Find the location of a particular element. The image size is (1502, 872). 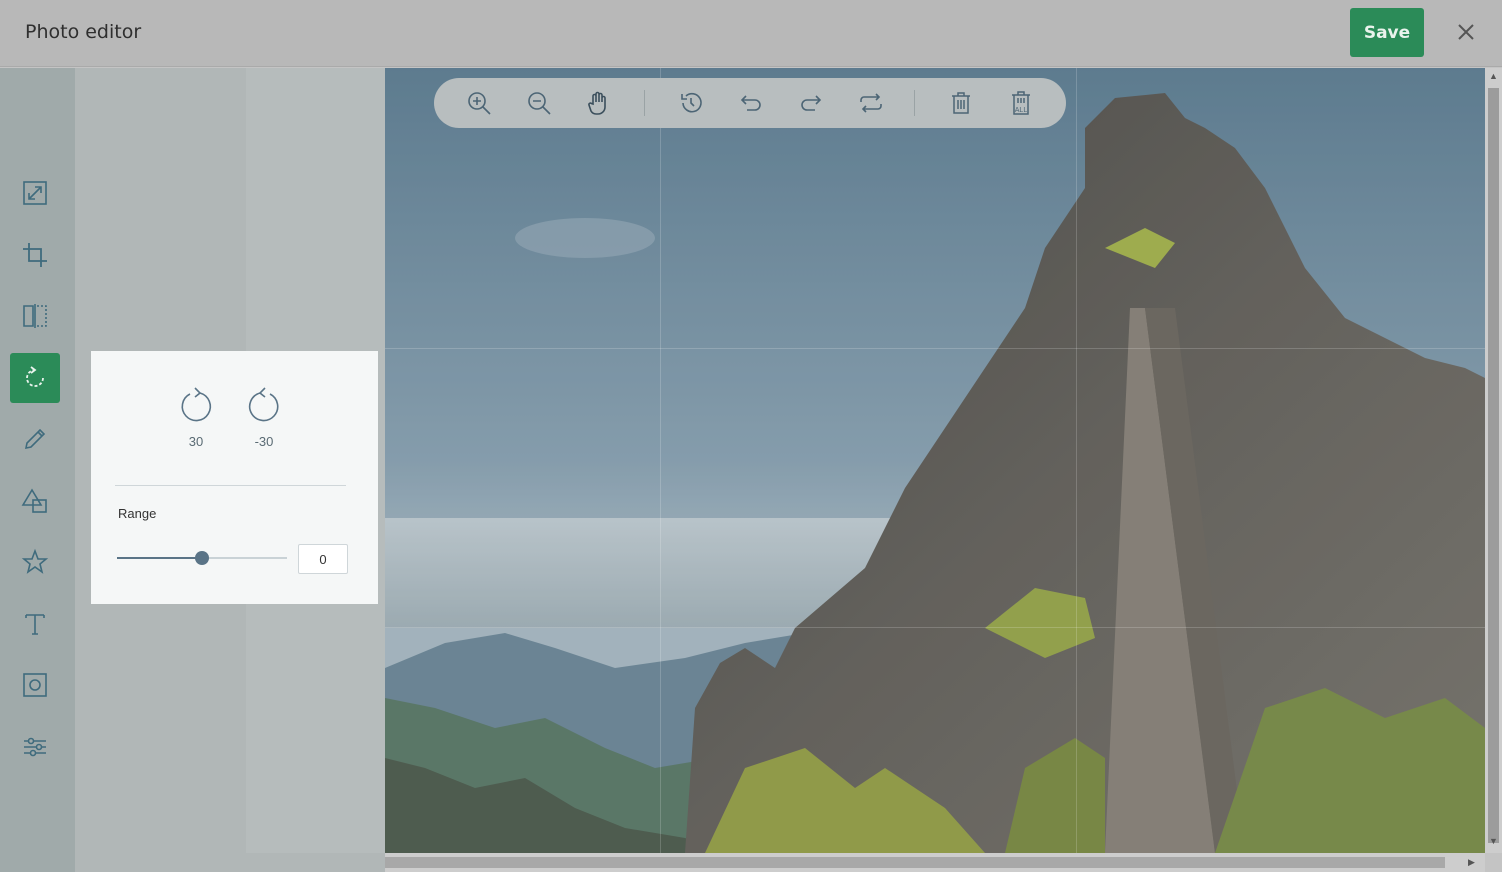

tool-sidebar is located at coordinates (37, 470).